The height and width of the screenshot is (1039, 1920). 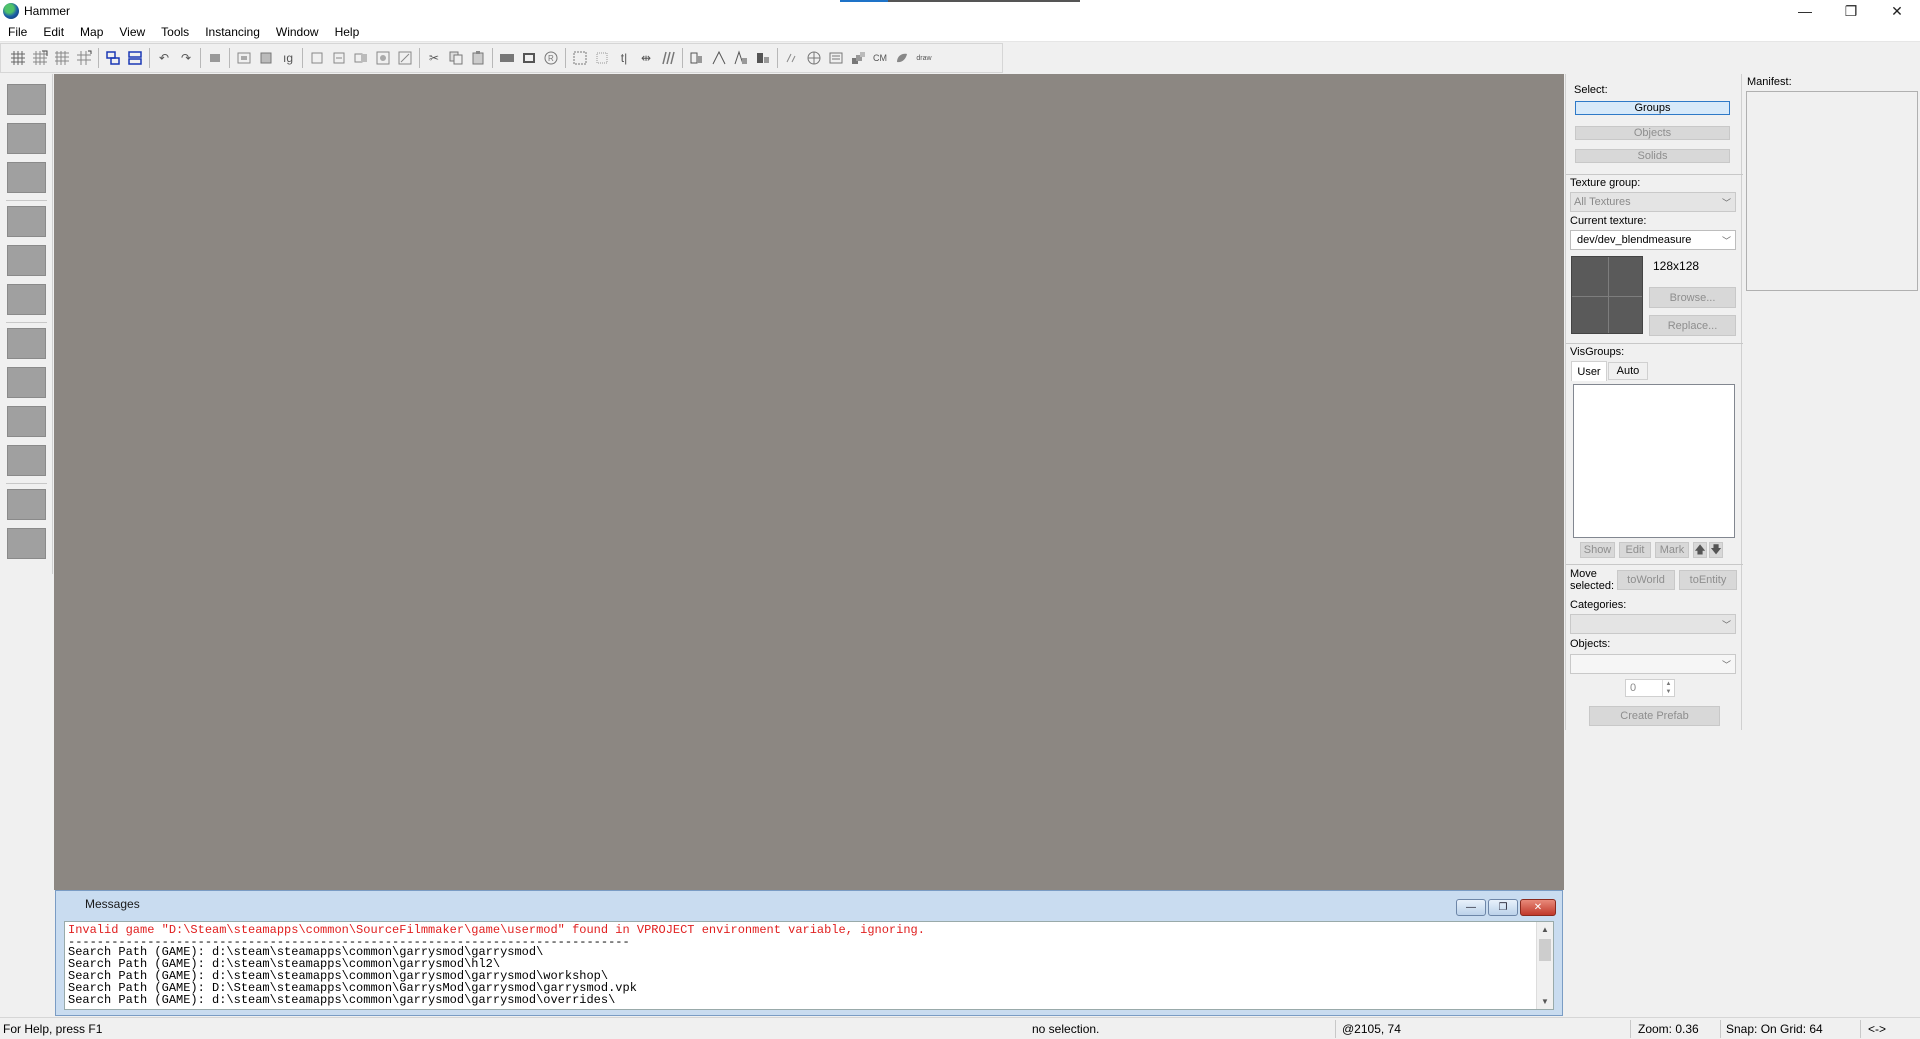 I want to click on tab-user: User, so click(x=1589, y=371).